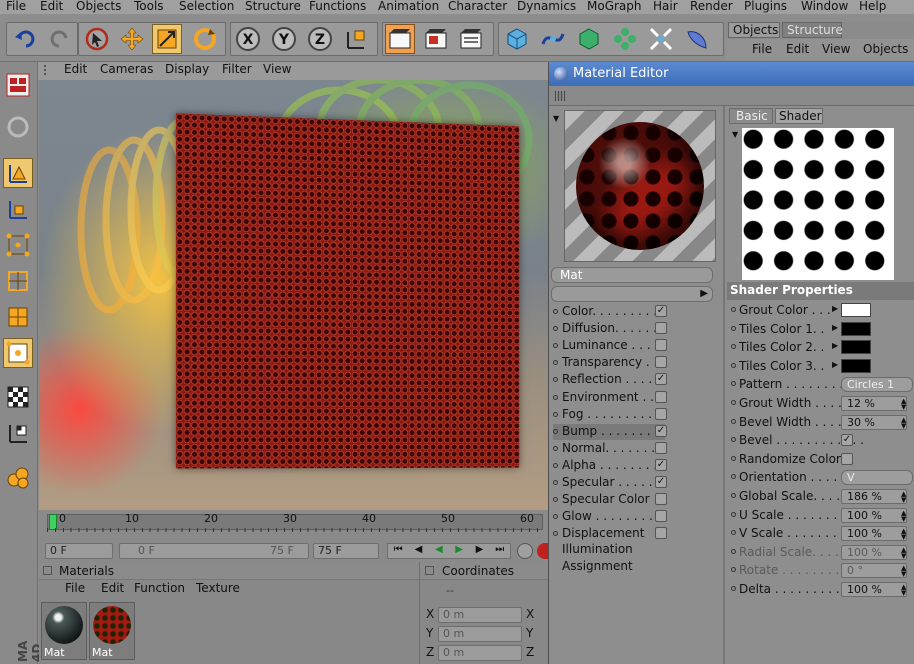 This screenshot has height=664, width=914. What do you see at coordinates (874, 403) in the screenshot?
I see `property-number-field: 12 %` at bounding box center [874, 403].